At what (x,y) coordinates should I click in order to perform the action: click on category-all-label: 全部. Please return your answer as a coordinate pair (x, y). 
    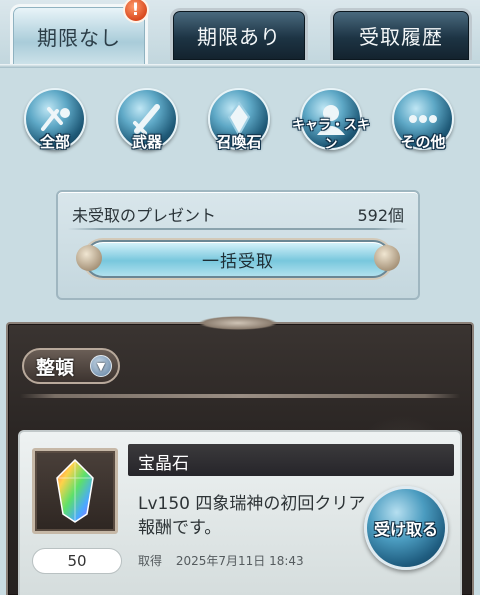
    Looking at the image, I should click on (54, 142).